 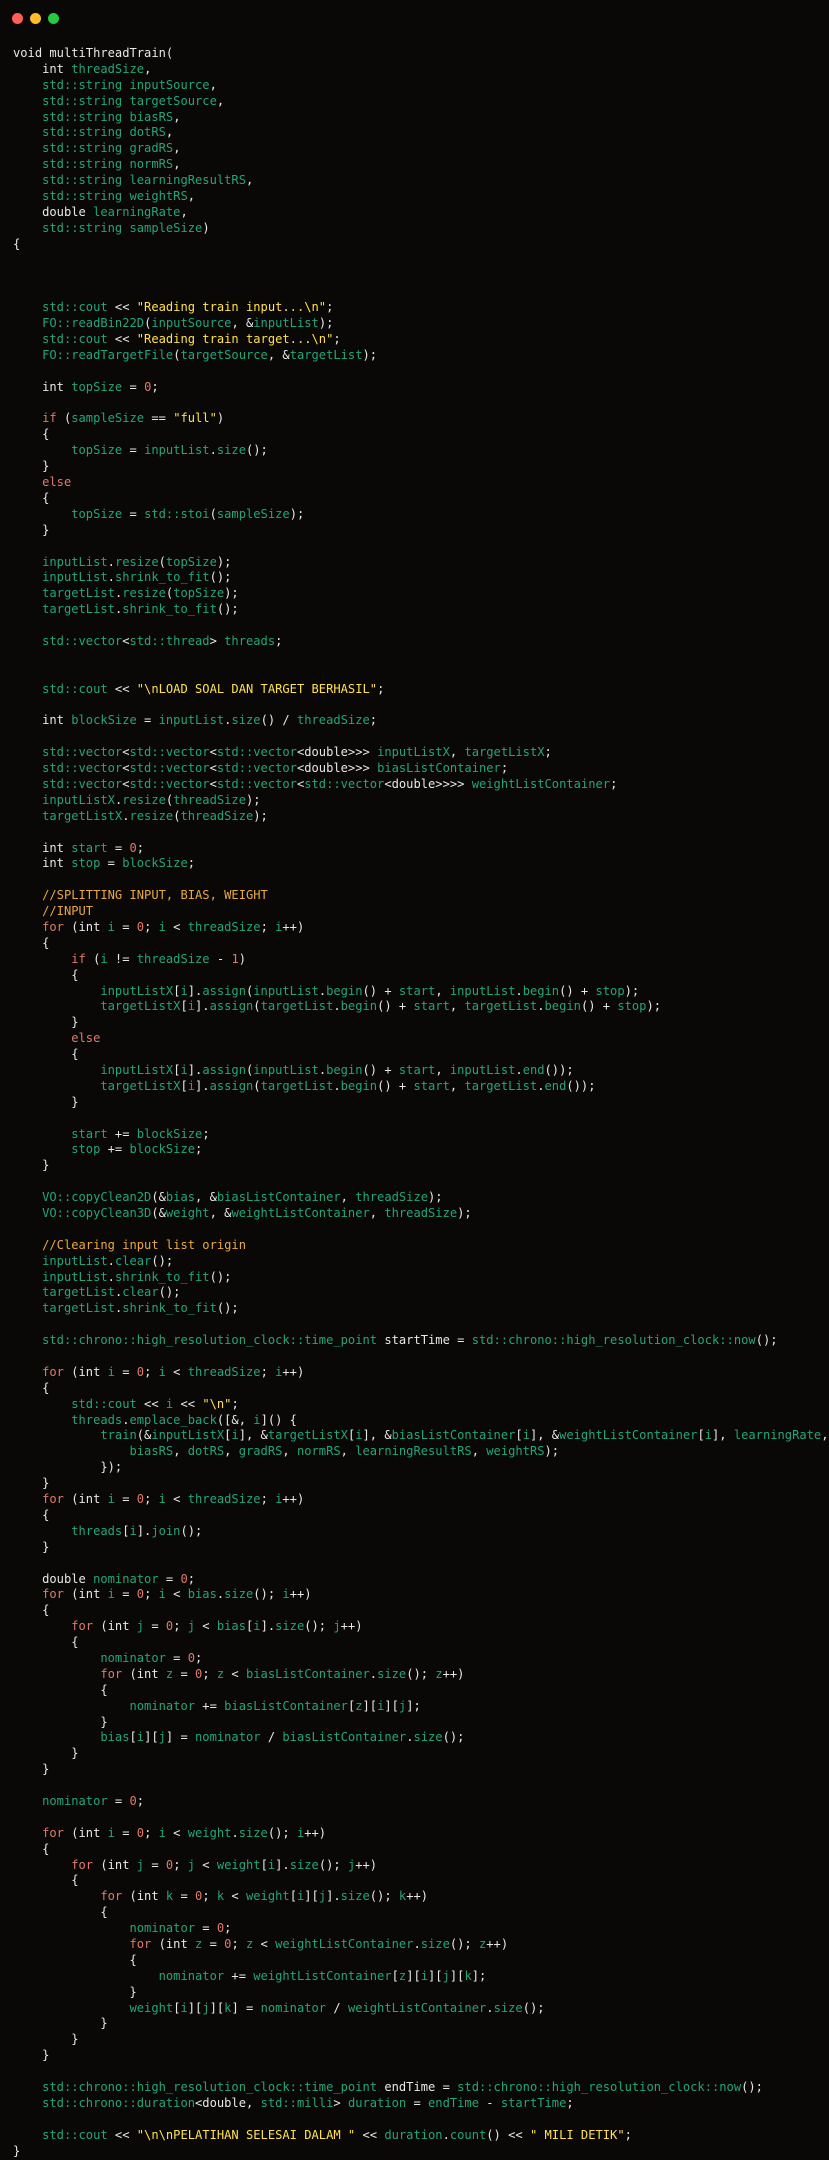 I want to click on code-token: ([&,, so click(x=235, y=1419).